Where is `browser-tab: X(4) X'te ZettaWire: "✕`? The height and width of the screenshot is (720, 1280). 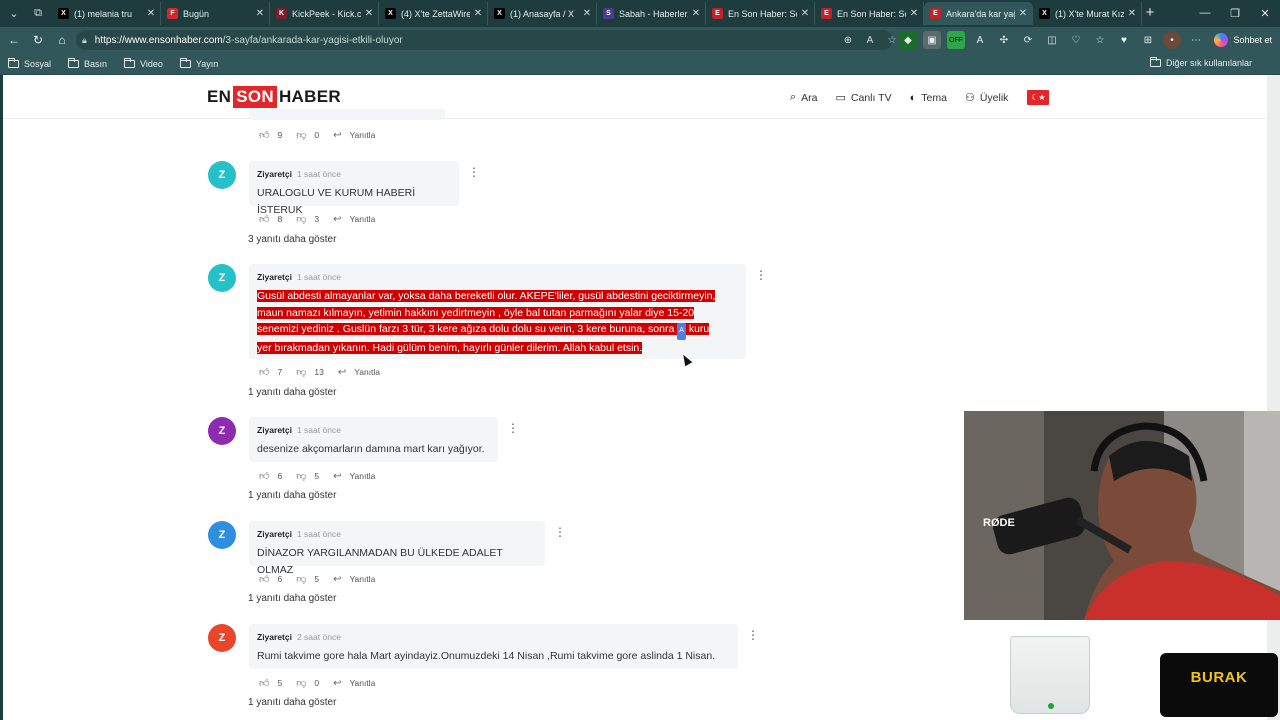 browser-tab: X(4) X'te ZettaWire: "✕ is located at coordinates (433, 13).